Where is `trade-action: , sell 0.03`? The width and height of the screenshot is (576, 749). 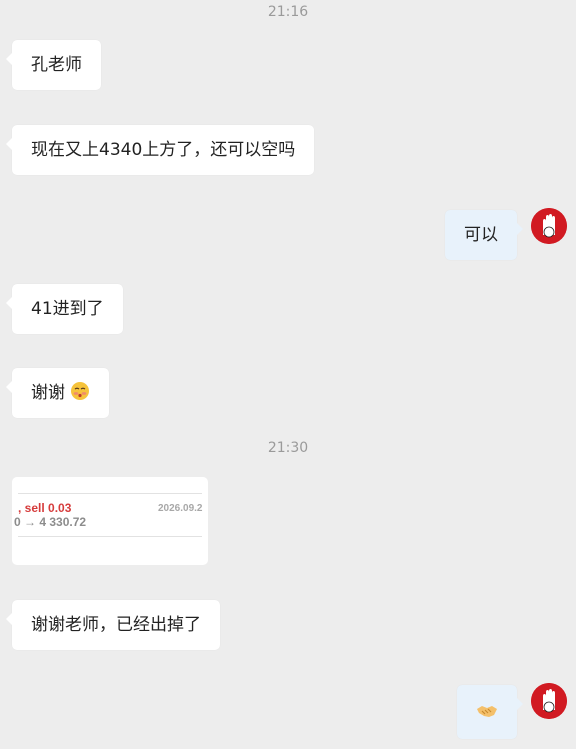
trade-action: , sell 0.03 is located at coordinates (45, 508).